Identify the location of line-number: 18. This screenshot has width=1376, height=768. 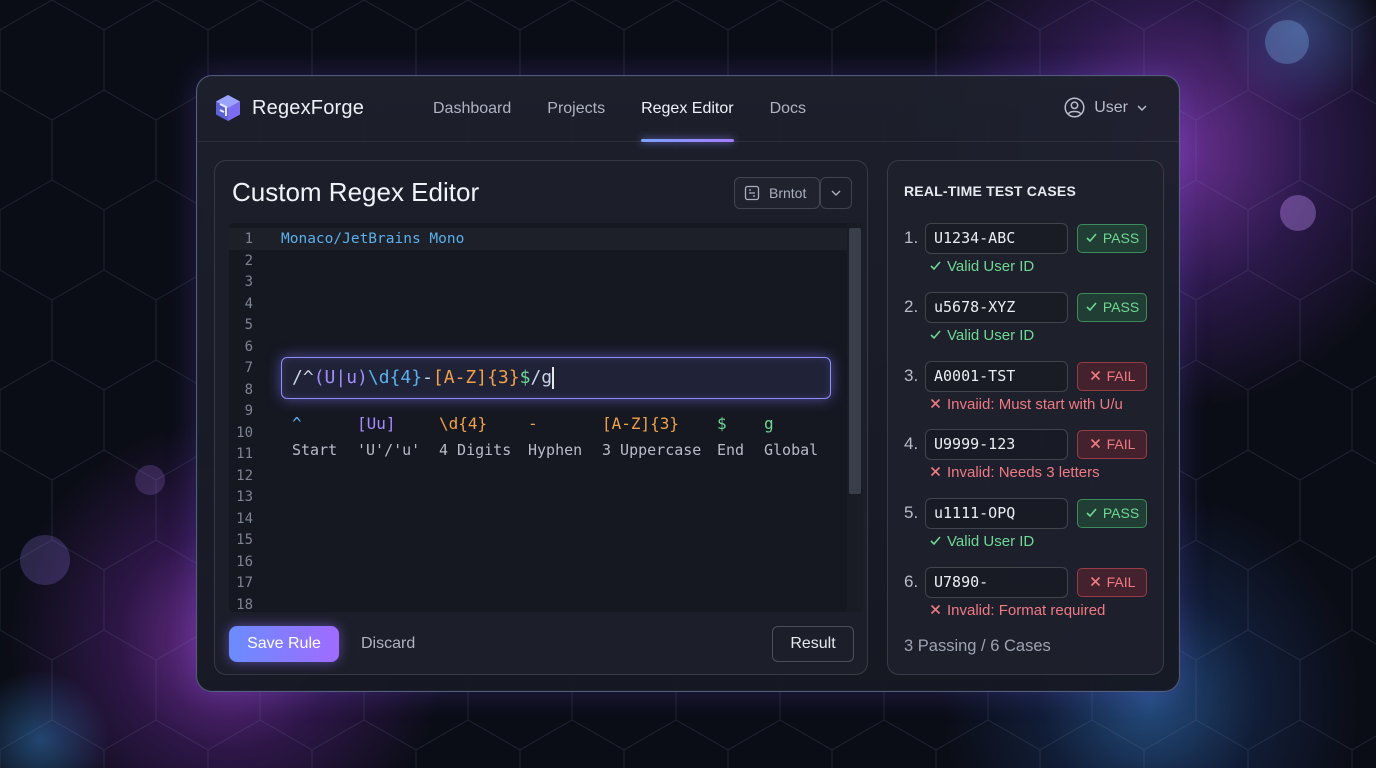
(244, 604).